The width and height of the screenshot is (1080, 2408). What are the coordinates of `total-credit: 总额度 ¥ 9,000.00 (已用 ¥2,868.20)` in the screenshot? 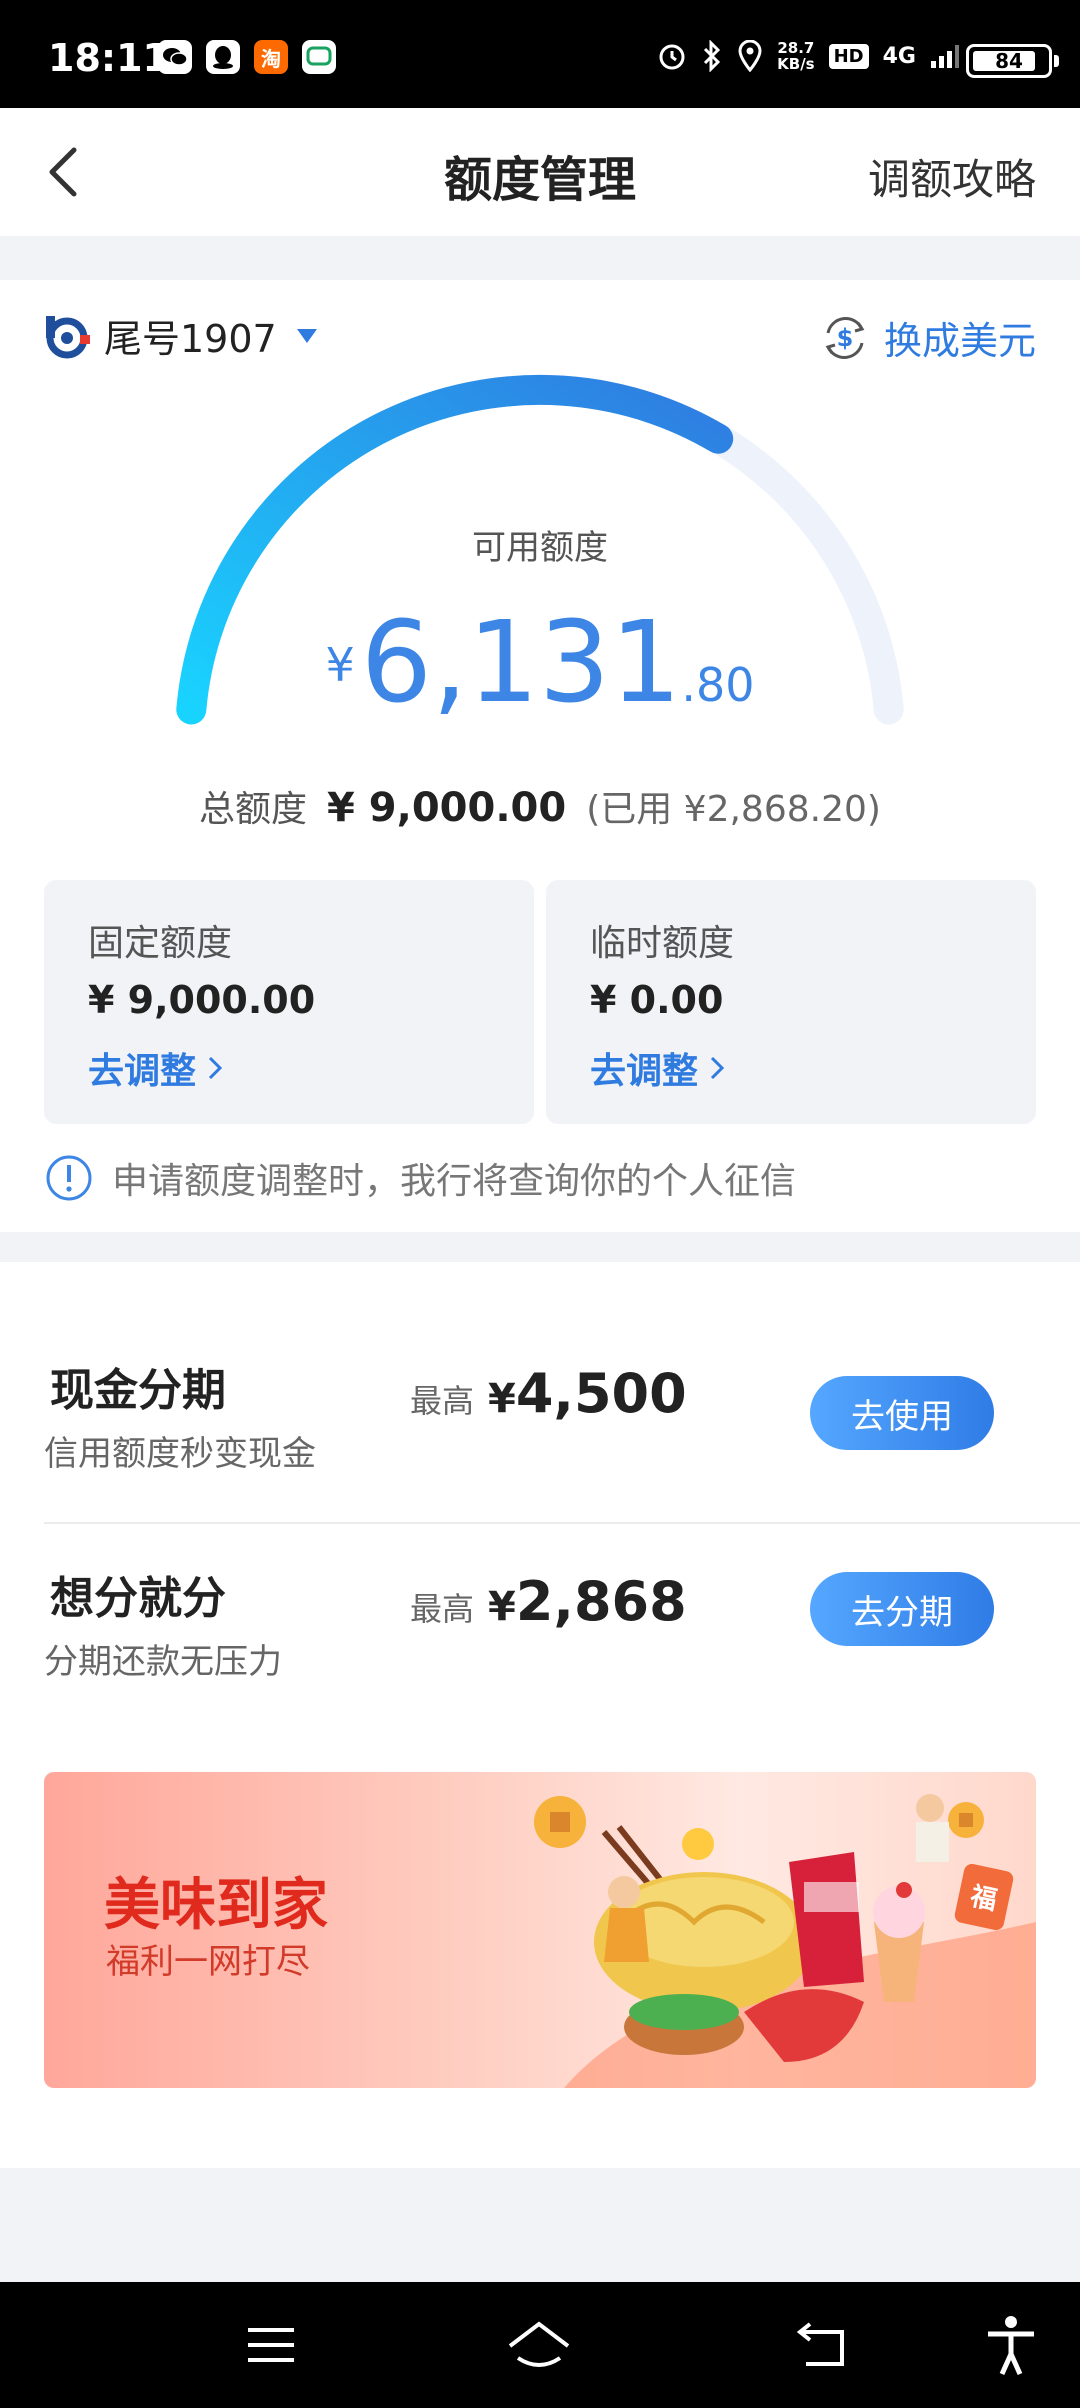 It's located at (540, 806).